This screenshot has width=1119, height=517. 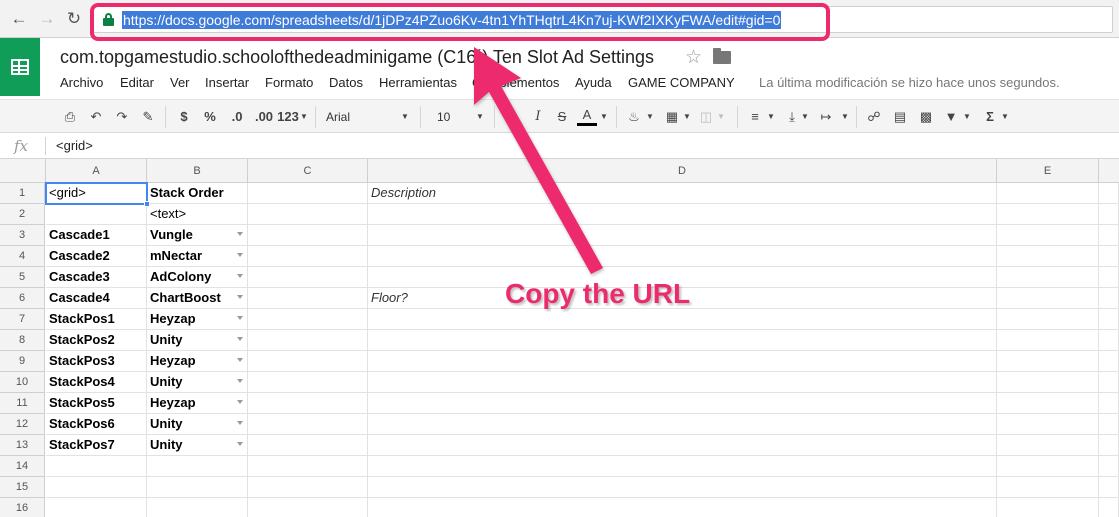 I want to click on cell-d: Description, so click(x=682, y=193).